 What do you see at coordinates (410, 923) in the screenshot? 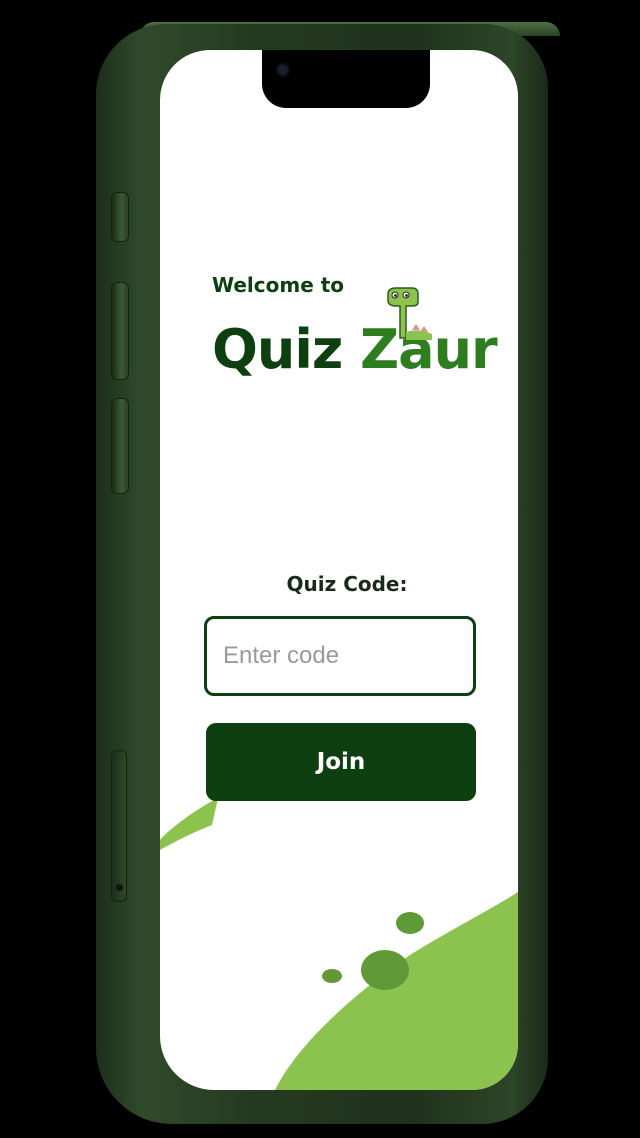
I see `dino-spot-small` at bounding box center [410, 923].